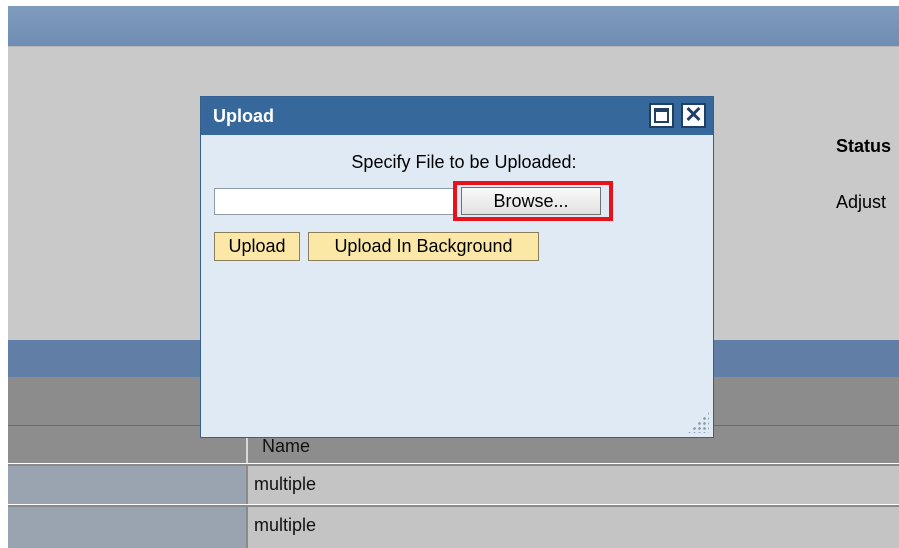 The height and width of the screenshot is (548, 899). Describe the element at coordinates (423, 246) in the screenshot. I see `upload-in-background-button: Upload In Background` at that location.